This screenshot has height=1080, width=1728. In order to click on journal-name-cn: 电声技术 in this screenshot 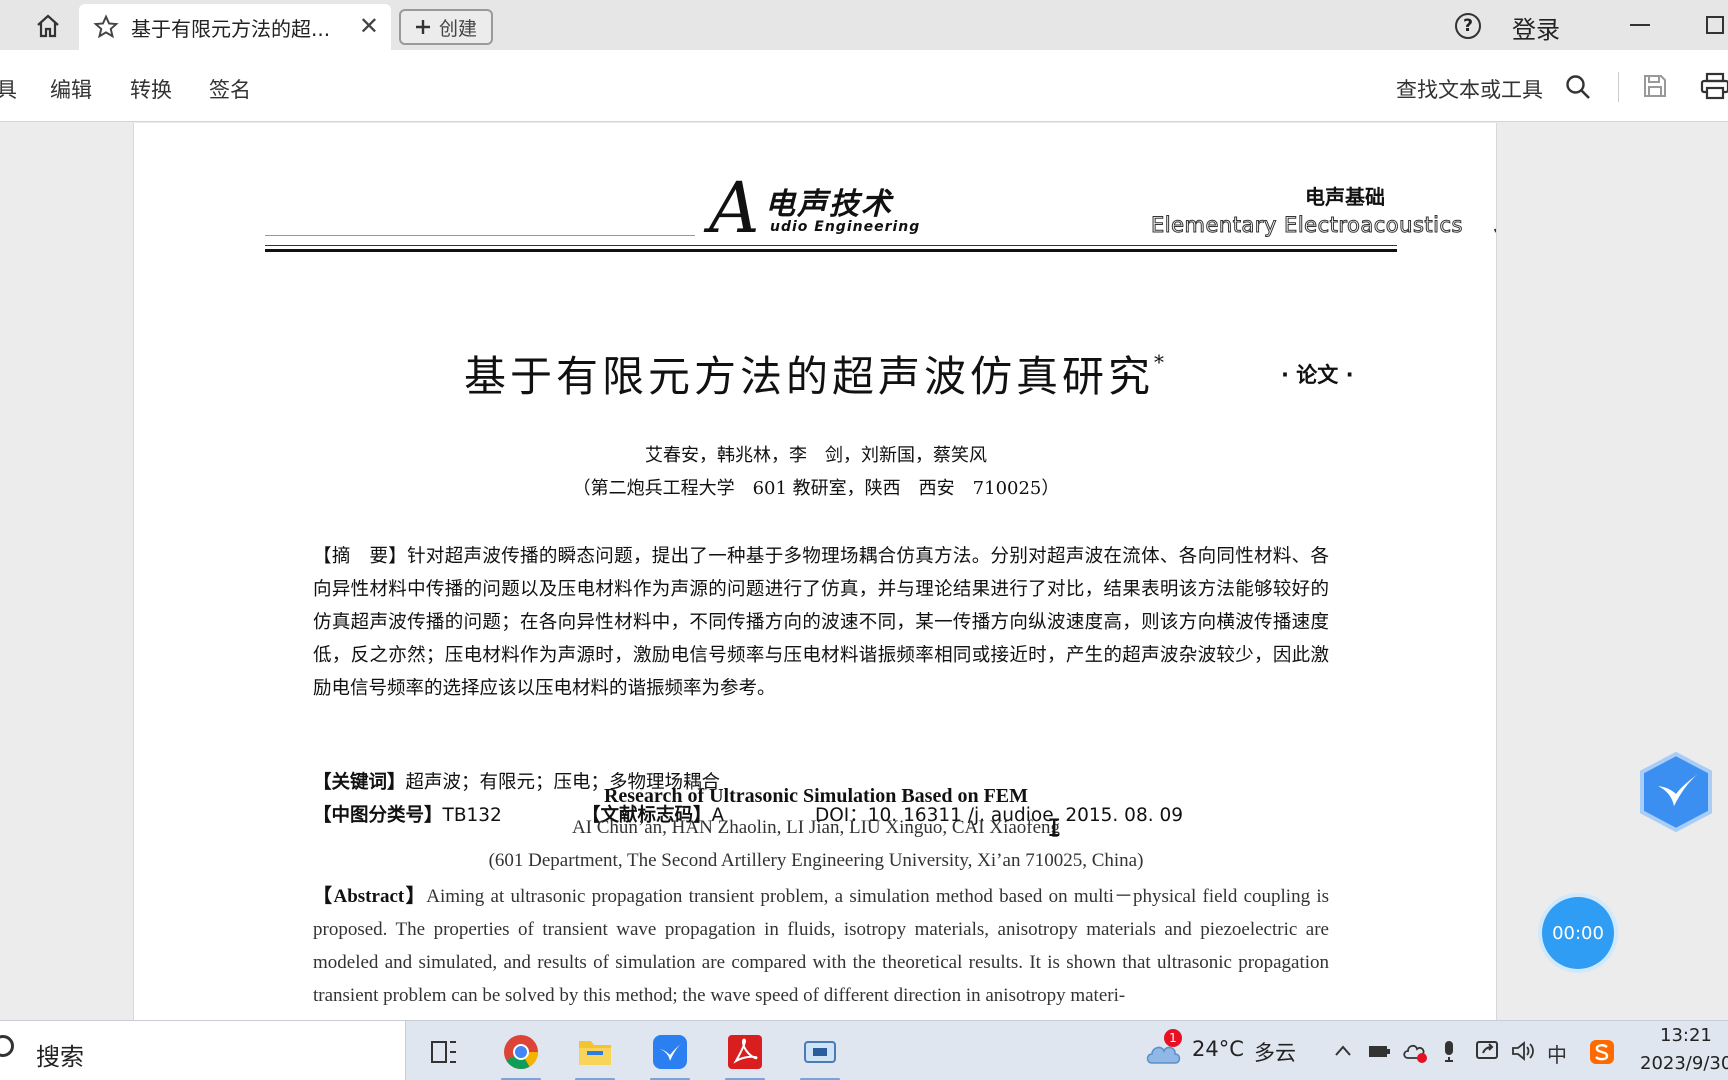, I will do `click(829, 204)`.